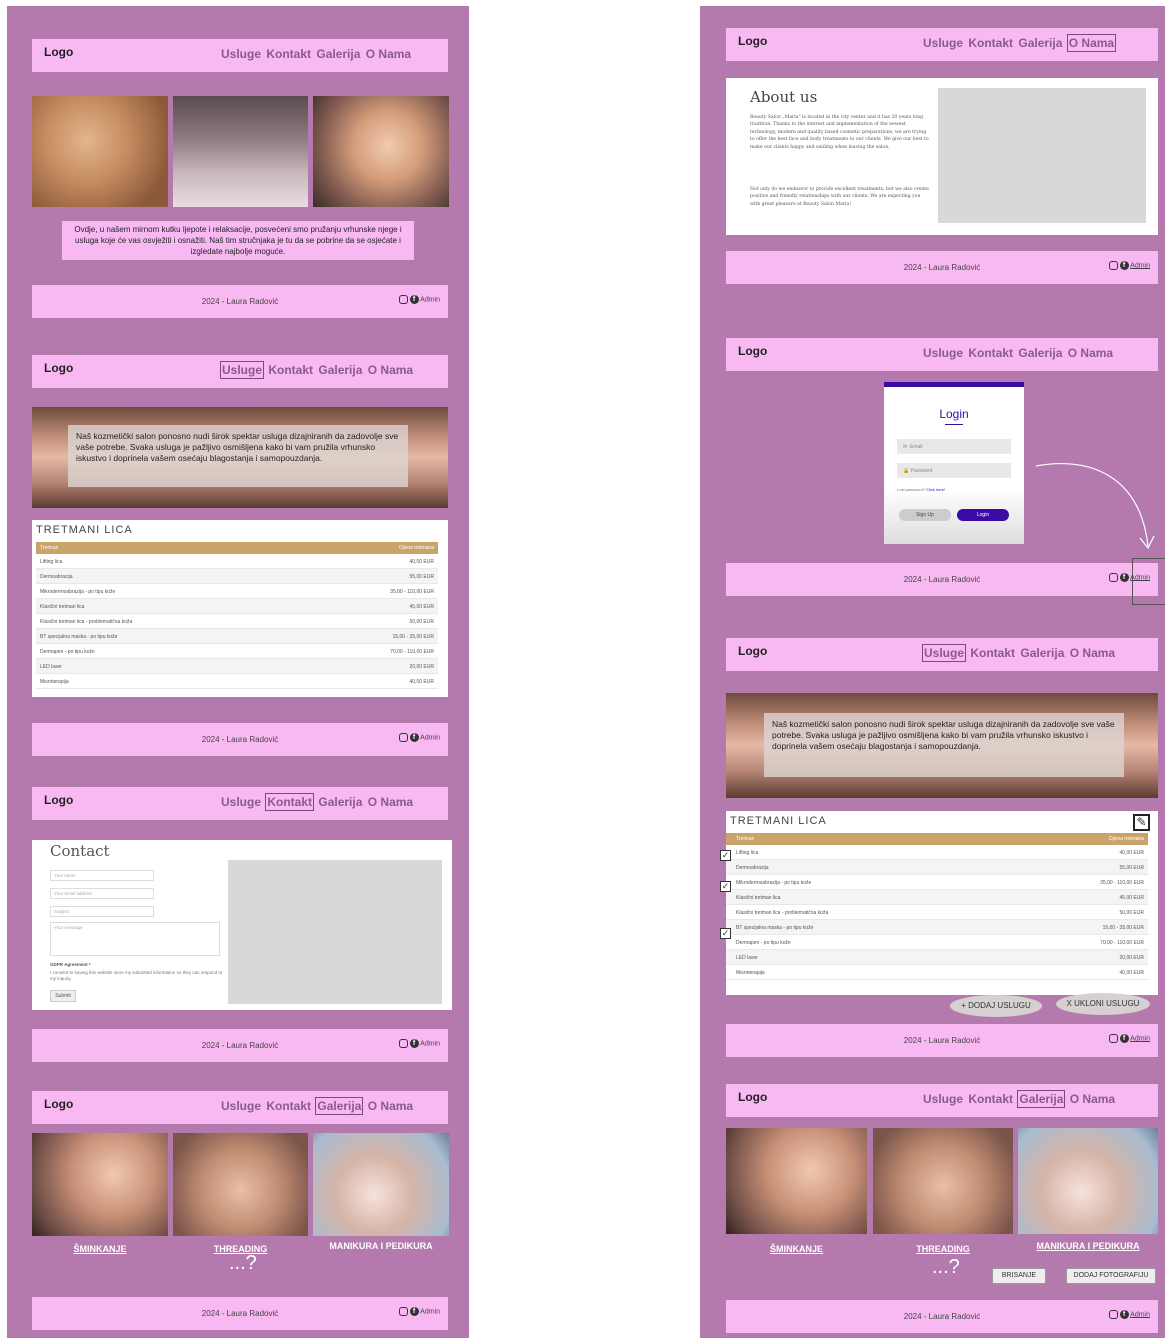 This screenshot has height=1338, width=1171. I want to click on table-row: Mezoterapija 40,00 EUR, so click(937, 972).